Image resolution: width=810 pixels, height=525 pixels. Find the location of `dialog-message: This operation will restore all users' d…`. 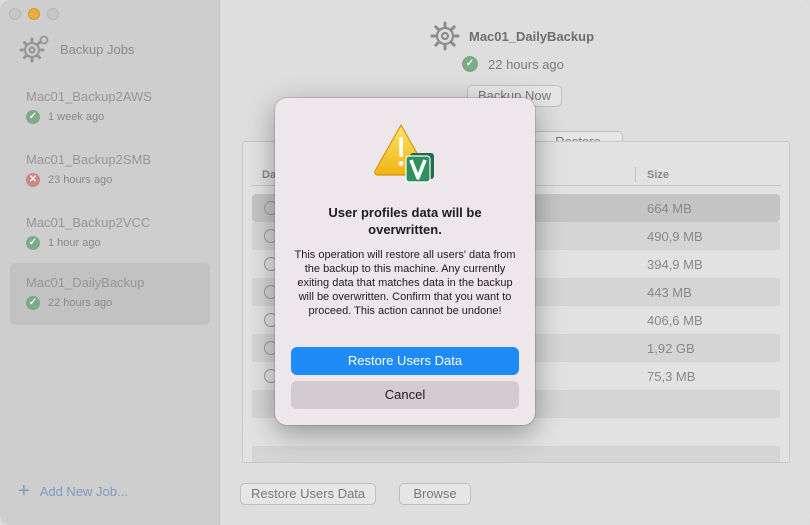

dialog-message: This operation will restore all users' d… is located at coordinates (405, 283).